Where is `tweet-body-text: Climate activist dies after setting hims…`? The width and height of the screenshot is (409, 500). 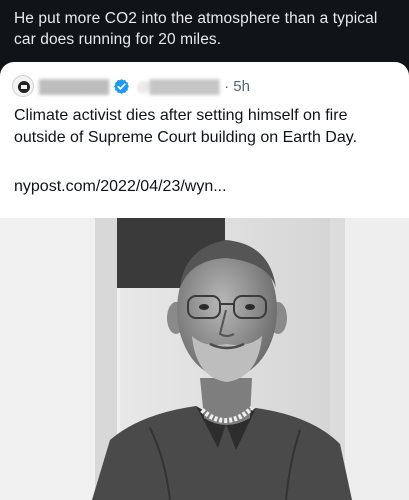 tweet-body-text: Climate activist dies after setting hims… is located at coordinates (186, 126).